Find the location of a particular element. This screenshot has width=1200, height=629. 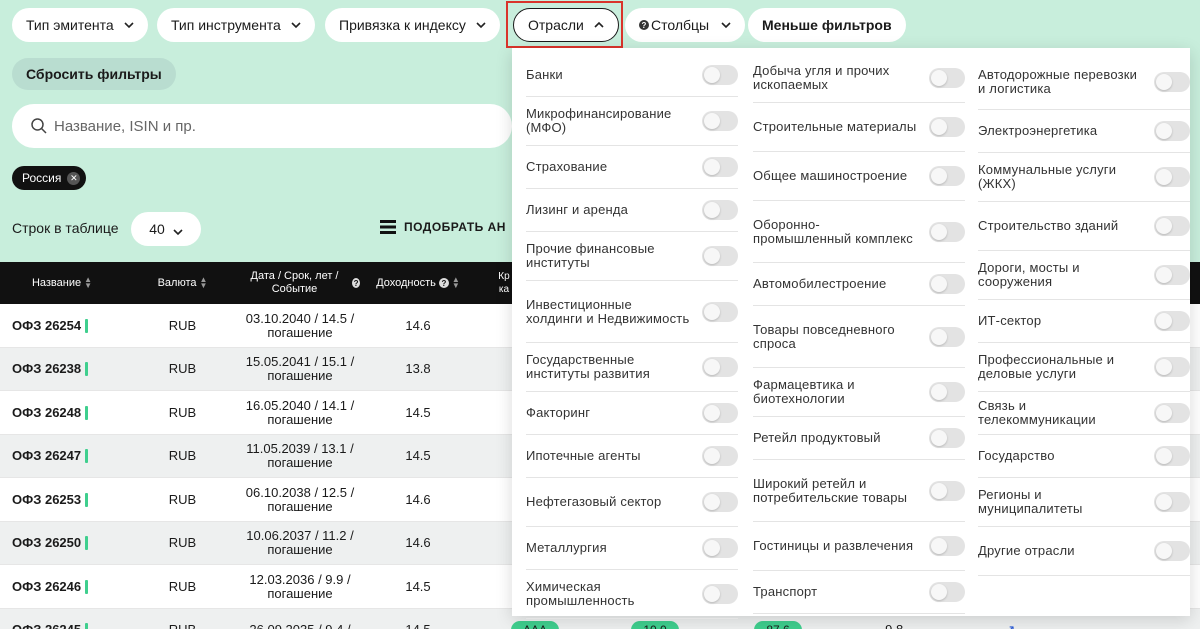

search-input is located at coordinates (274, 126).